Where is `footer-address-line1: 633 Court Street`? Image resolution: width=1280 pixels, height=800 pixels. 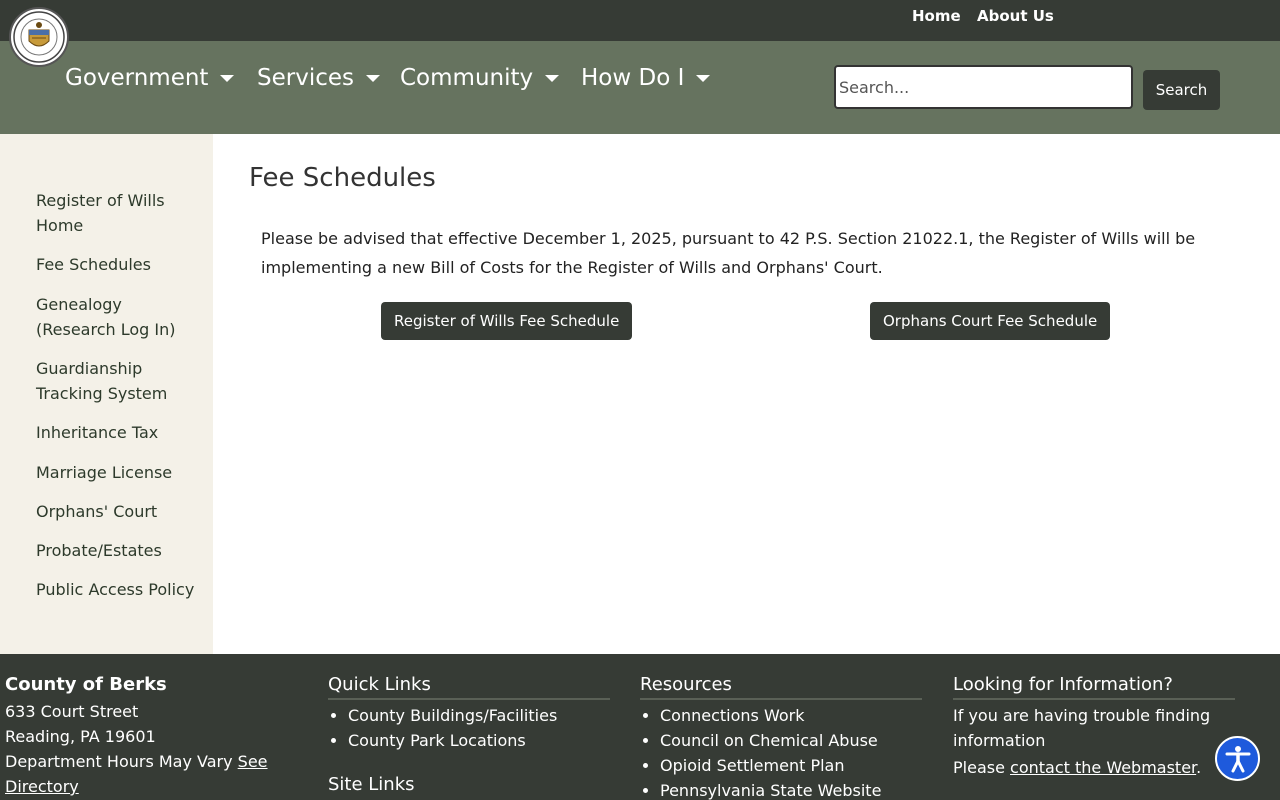 footer-address-line1: 633 Court Street is located at coordinates (72, 711).